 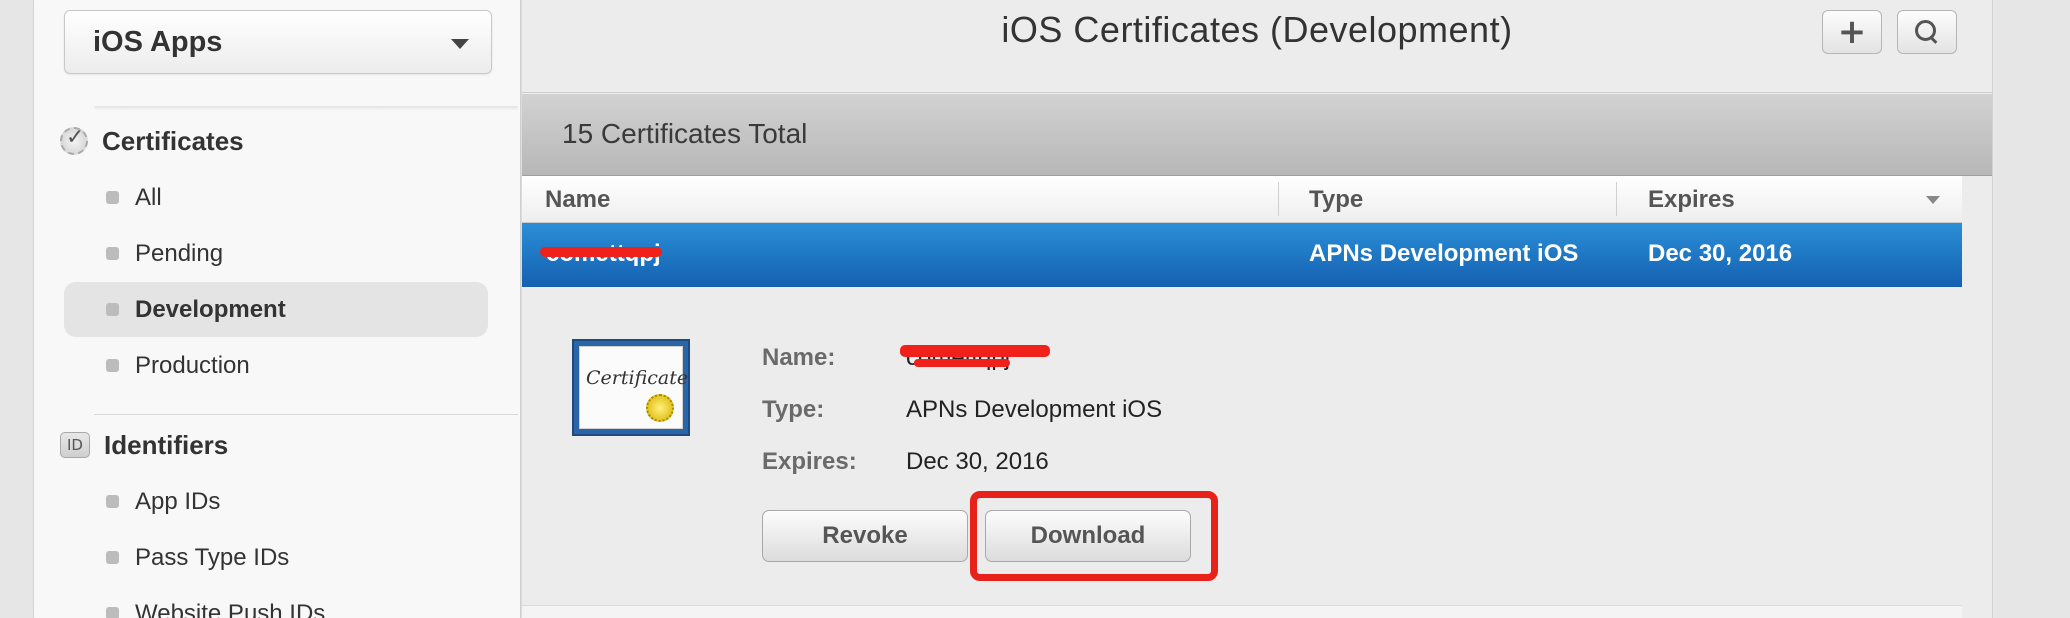 What do you see at coordinates (2031, 309) in the screenshot?
I see `right-gutter` at bounding box center [2031, 309].